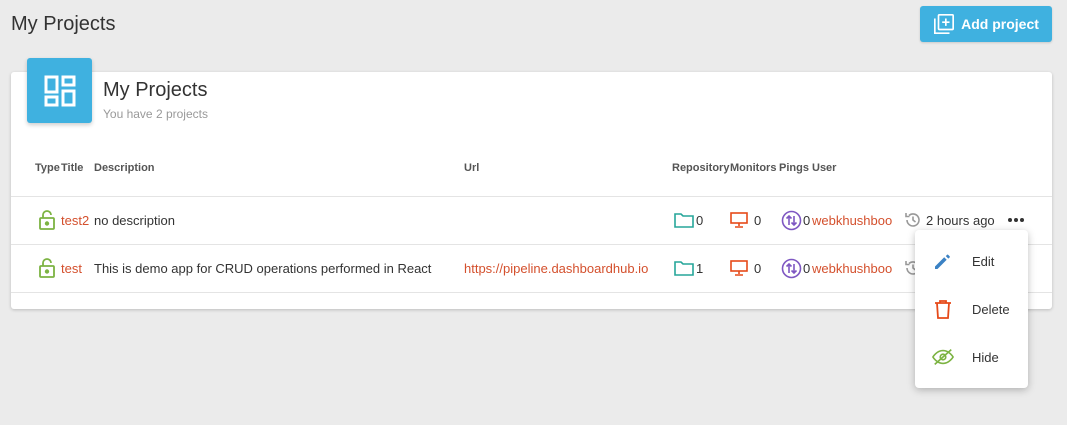  What do you see at coordinates (134, 220) in the screenshot?
I see `project-description: no description` at bounding box center [134, 220].